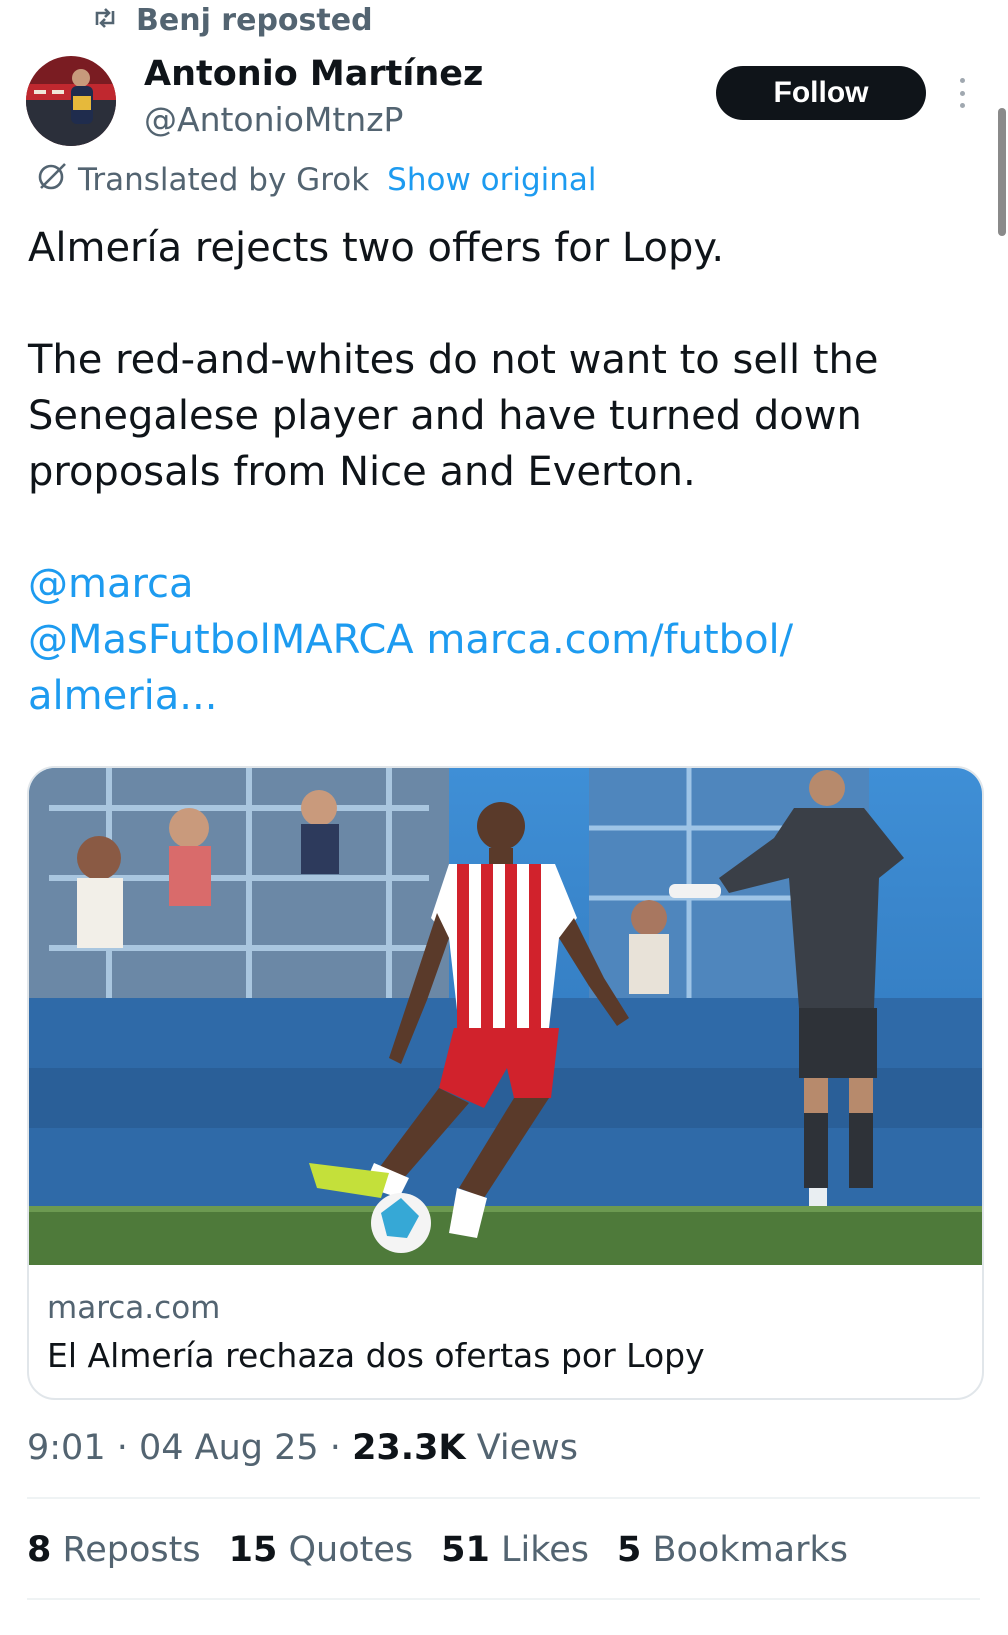 Image resolution: width=1008 pixels, height=1635 pixels. Describe the element at coordinates (273, 119) in the screenshot. I see `author-handle: @AntonioMtnzP` at that location.